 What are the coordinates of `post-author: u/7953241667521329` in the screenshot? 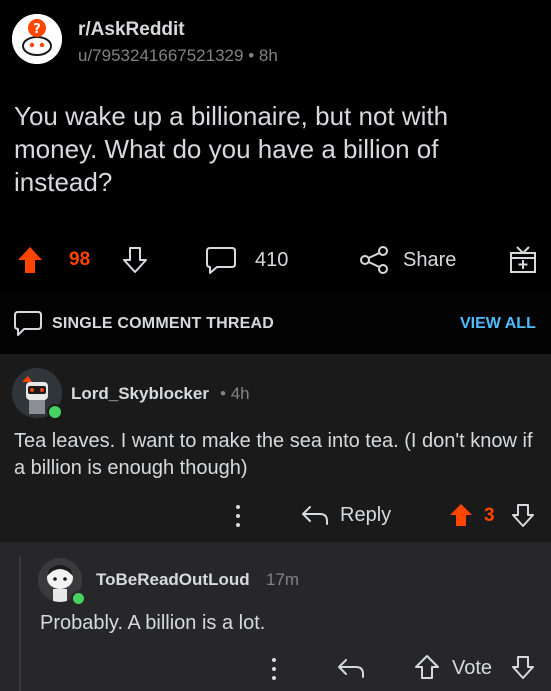 It's located at (160, 55).